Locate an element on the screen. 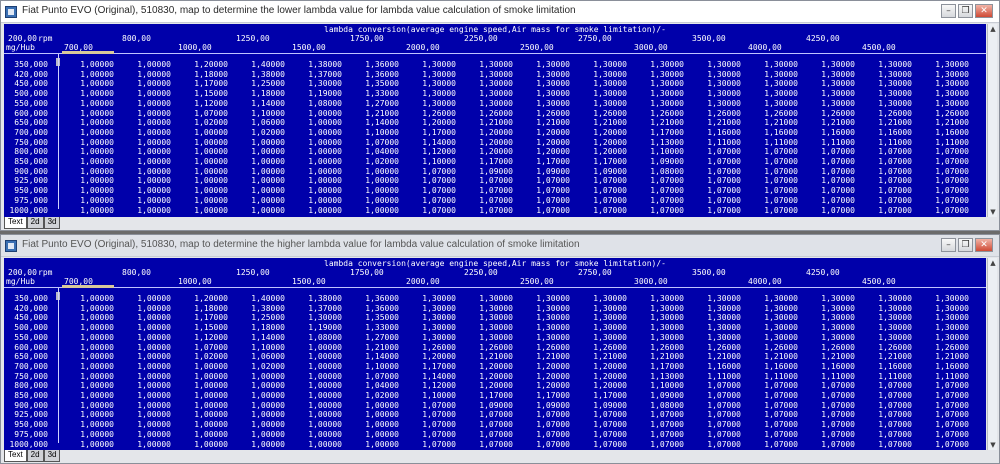 This screenshot has height=464, width=1000. tab-3d: 3d is located at coordinates (52, 456).